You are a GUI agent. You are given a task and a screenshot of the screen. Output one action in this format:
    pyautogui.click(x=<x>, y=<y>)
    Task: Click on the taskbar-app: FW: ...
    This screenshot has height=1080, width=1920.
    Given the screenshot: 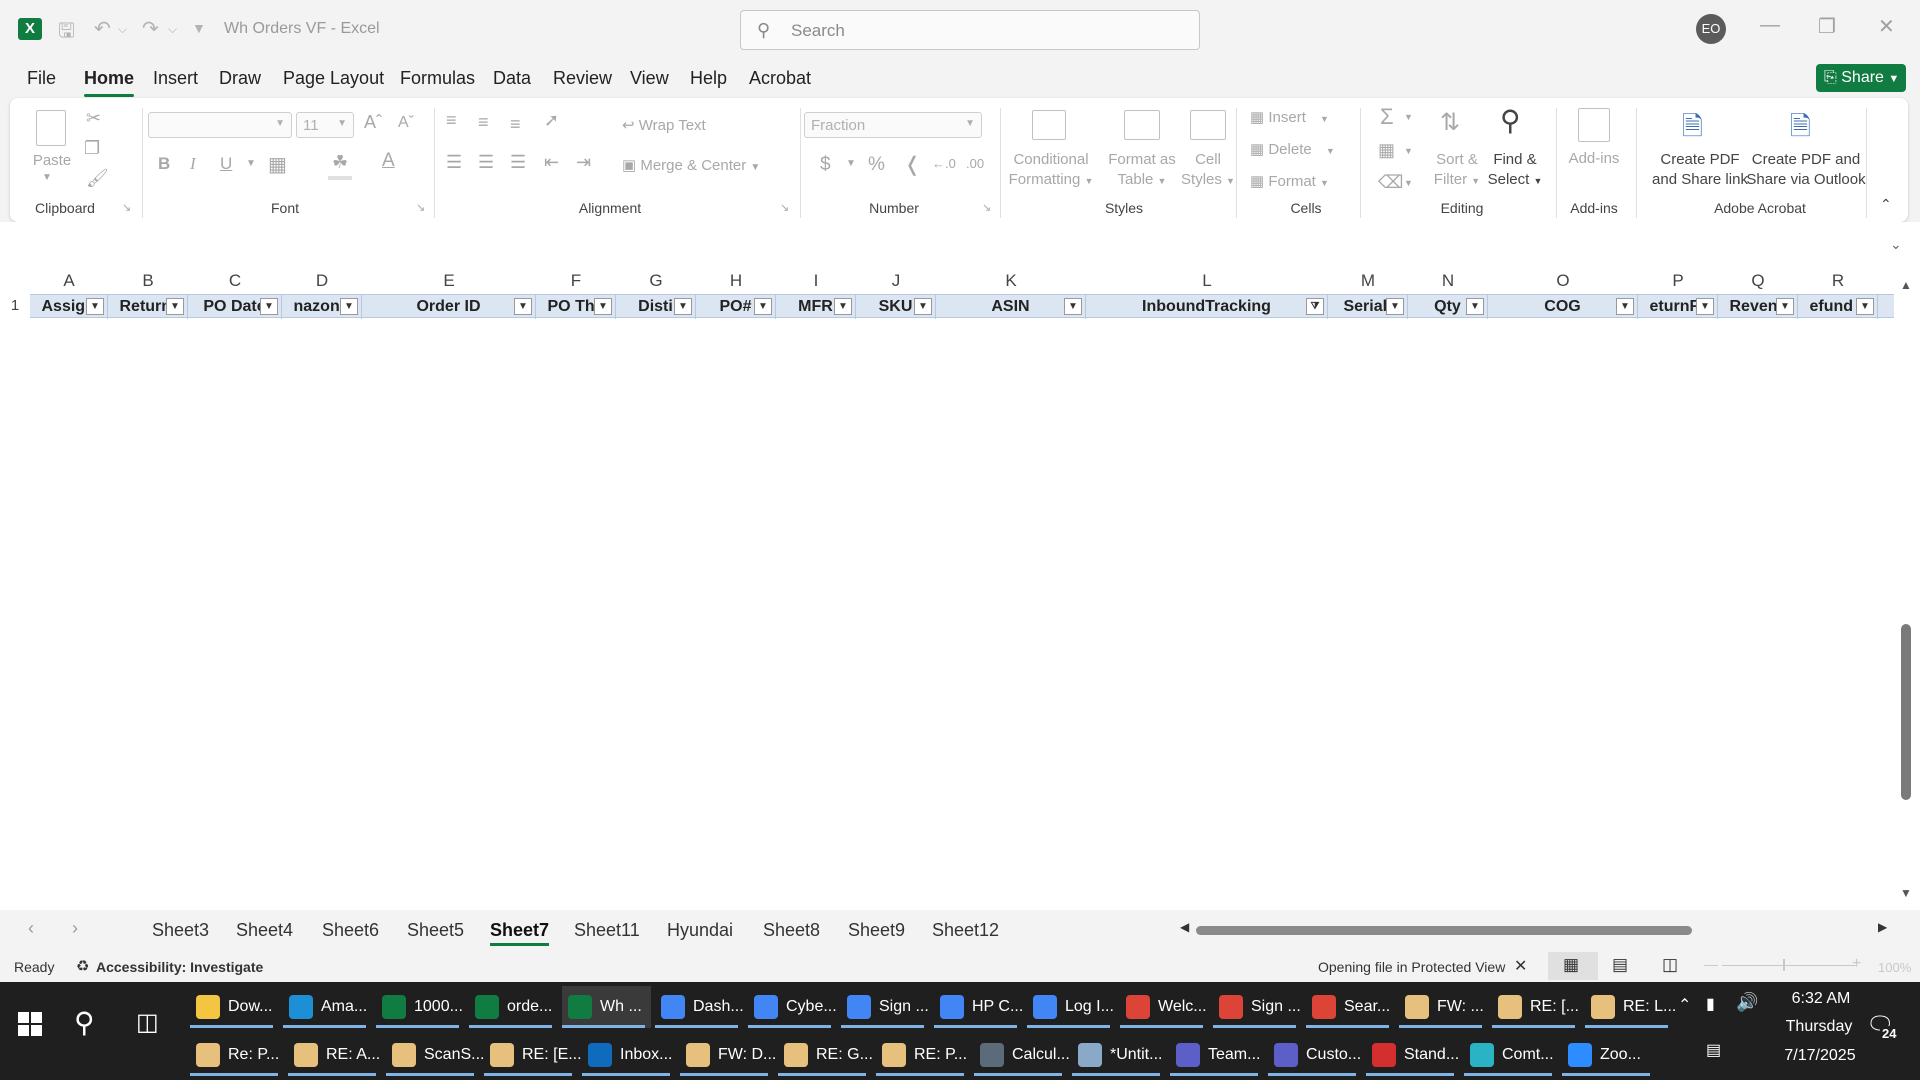 What is the action you would take?
    pyautogui.click(x=1443, y=1007)
    